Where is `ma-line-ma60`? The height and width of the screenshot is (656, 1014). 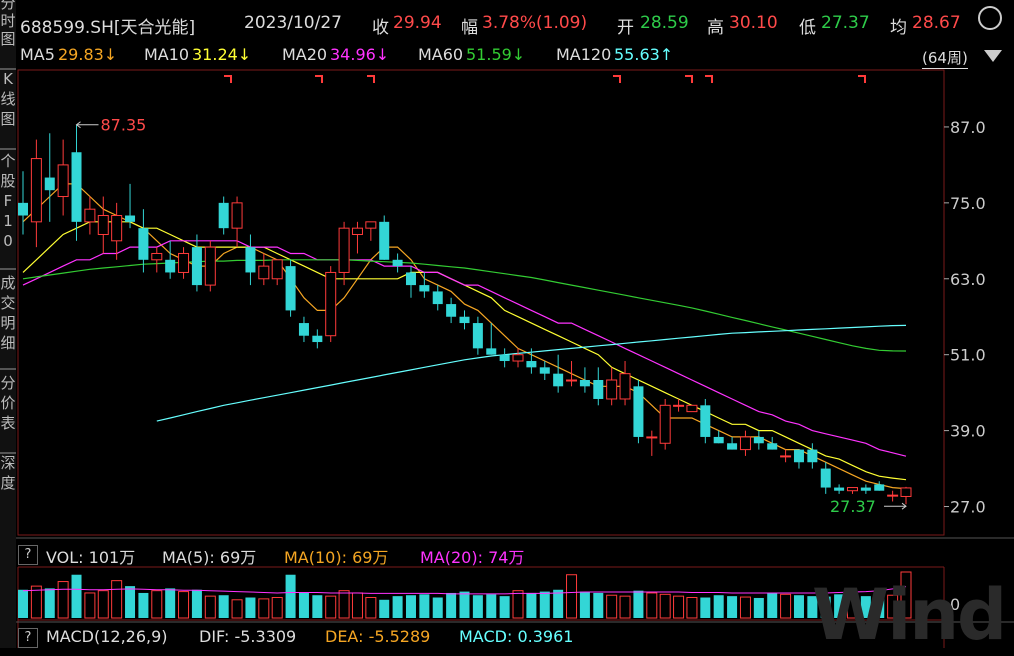 ma-line-ma60 is located at coordinates (464, 305).